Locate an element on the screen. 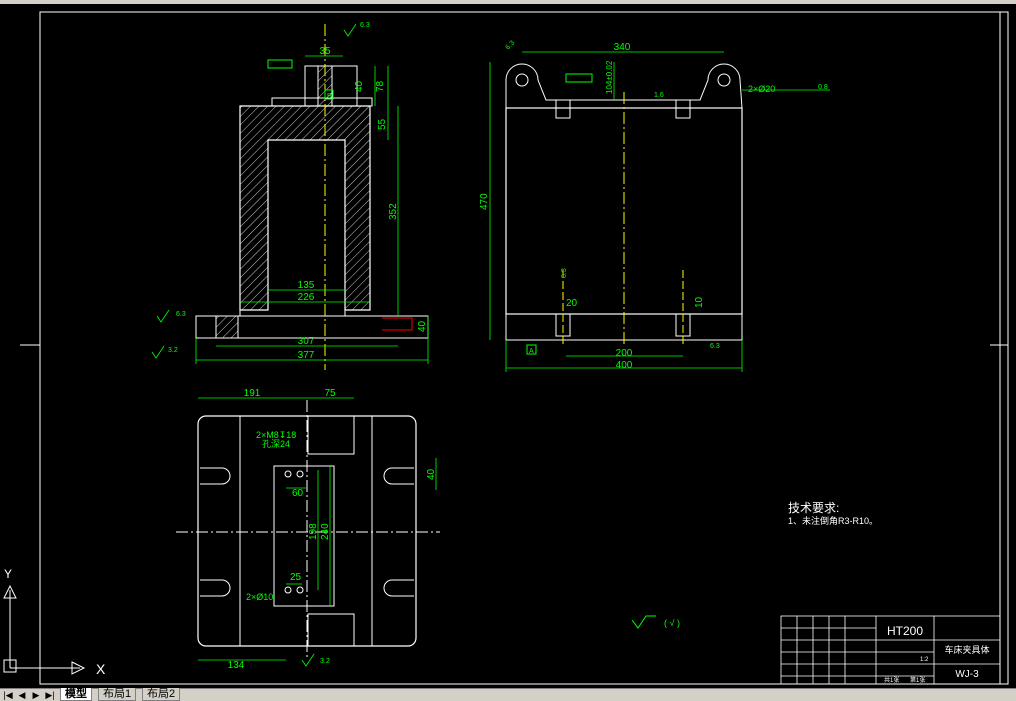  rough-32-left: 3.2 is located at coordinates (173, 350).